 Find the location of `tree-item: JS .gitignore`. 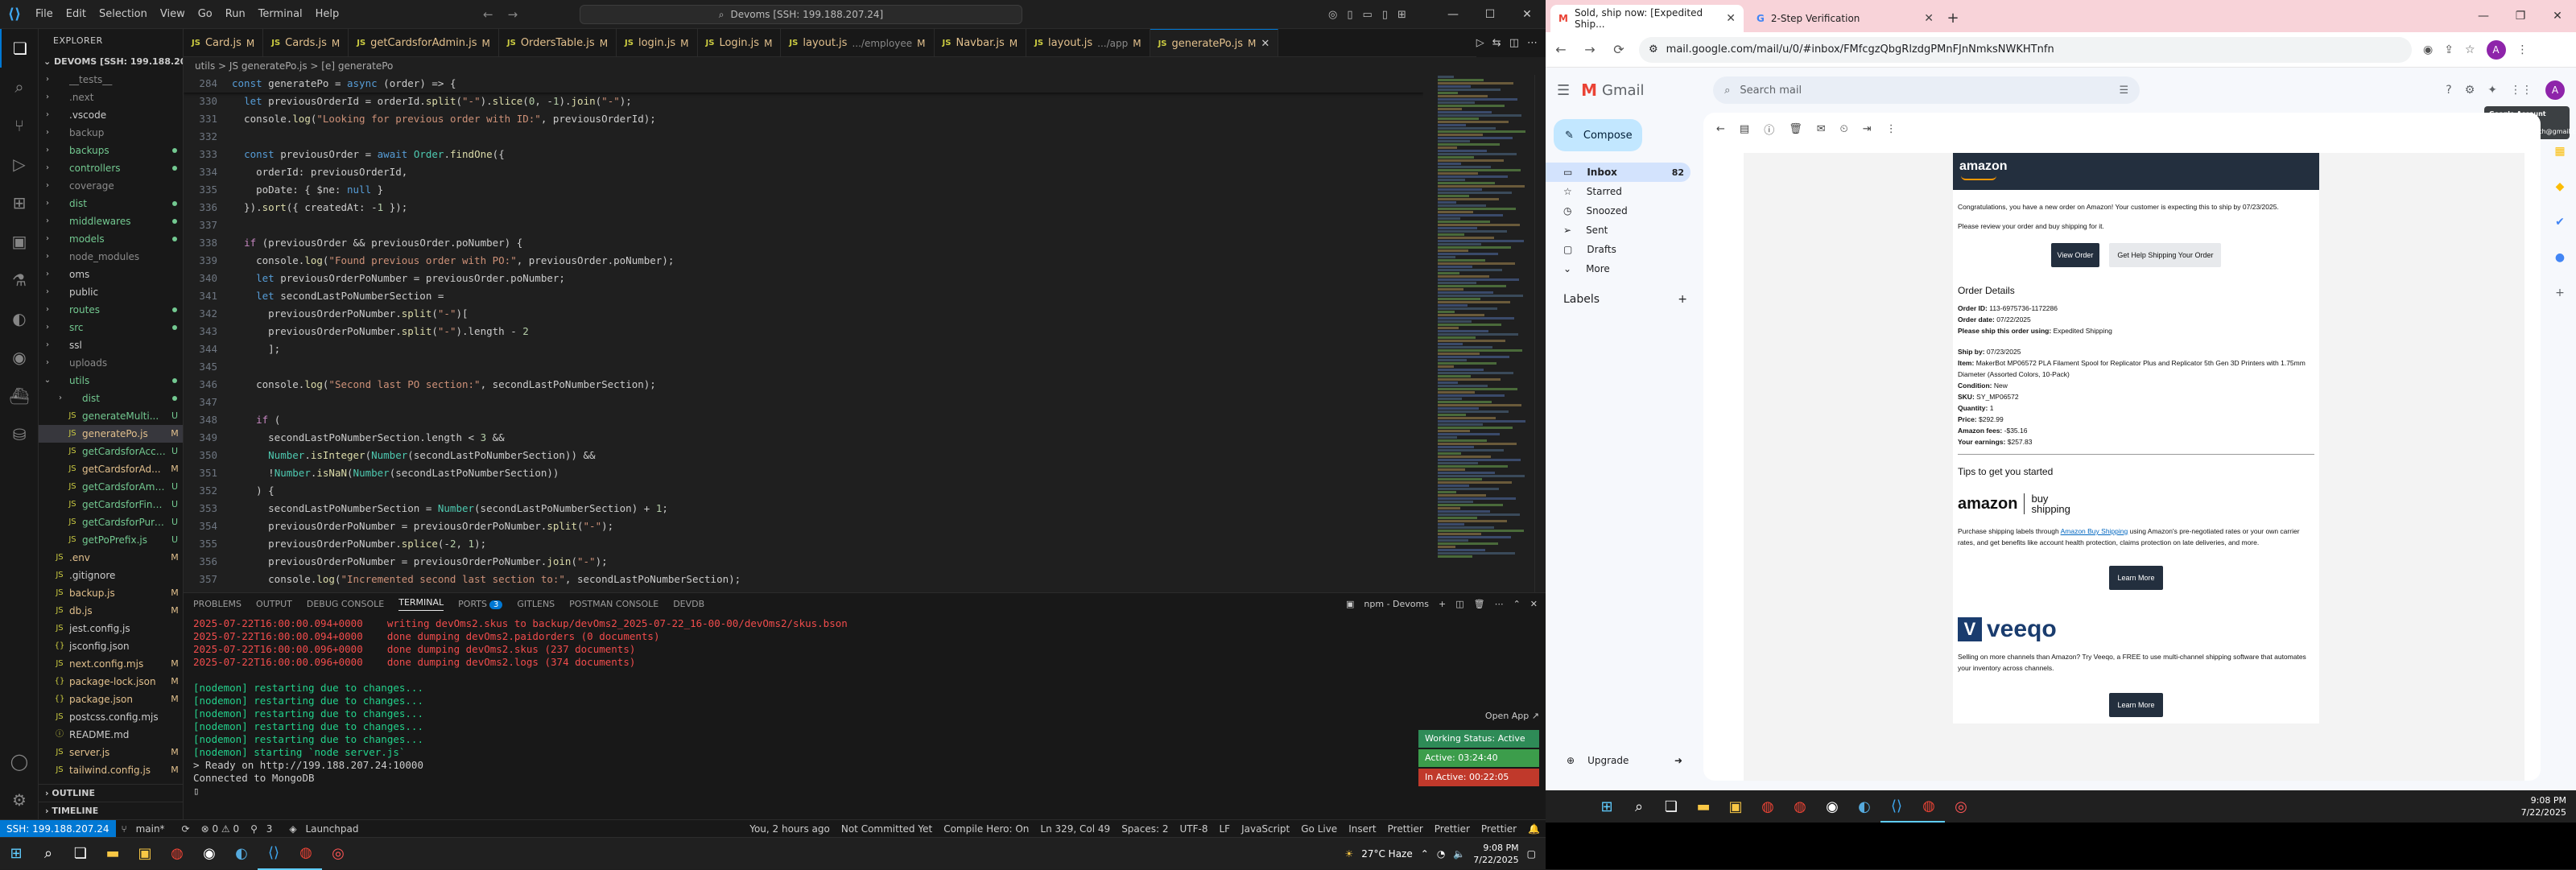

tree-item: JS .gitignore is located at coordinates (111, 575).